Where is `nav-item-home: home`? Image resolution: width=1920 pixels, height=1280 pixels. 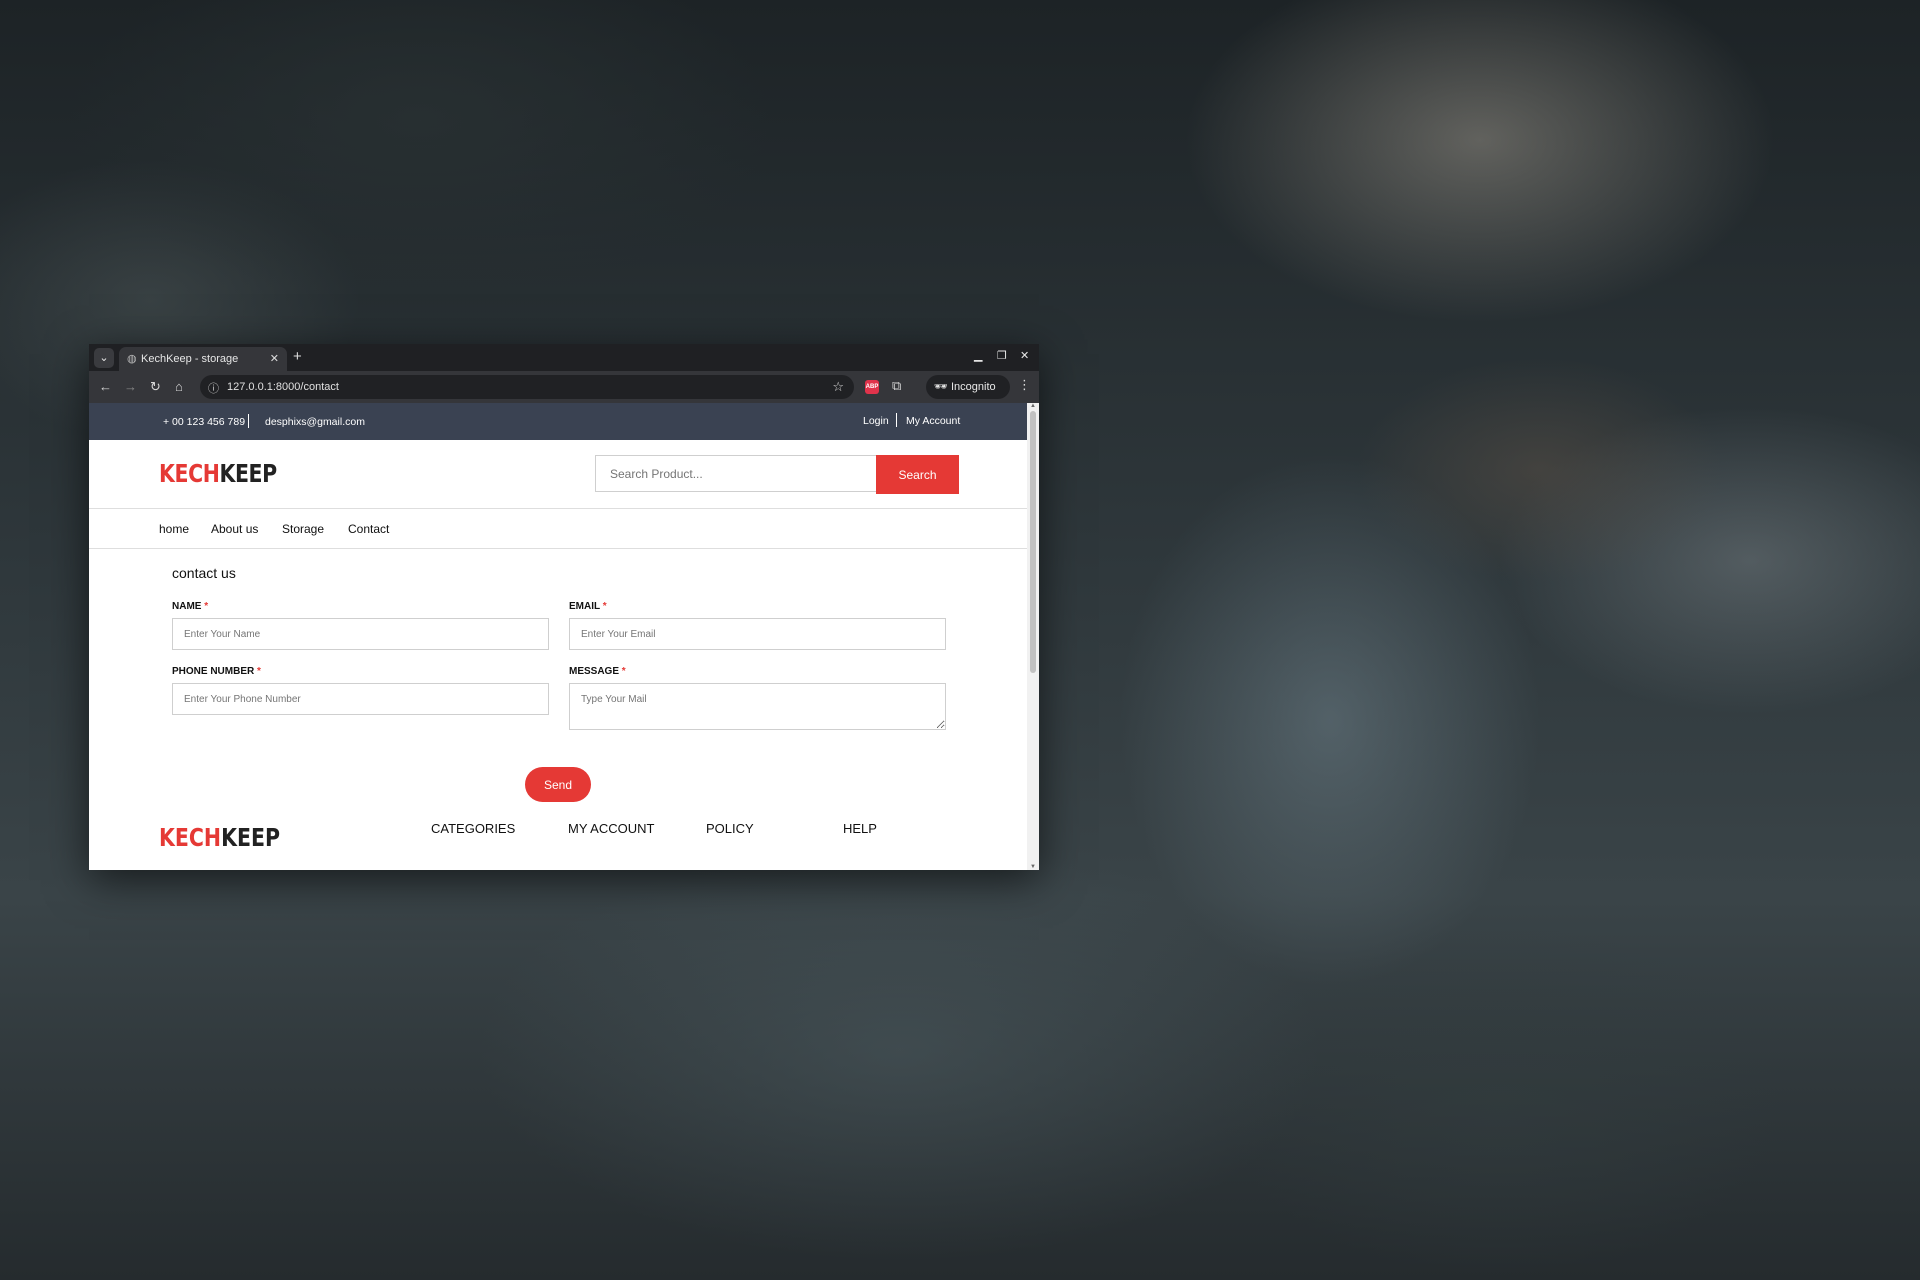 nav-item-home: home is located at coordinates (174, 529).